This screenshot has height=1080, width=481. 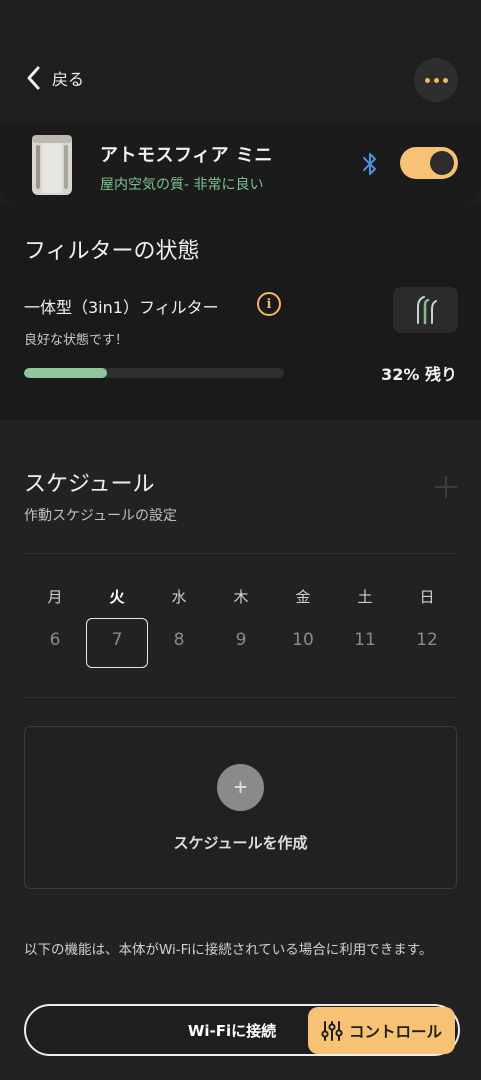 I want to click on calendar-date: 9, so click(x=241, y=640).